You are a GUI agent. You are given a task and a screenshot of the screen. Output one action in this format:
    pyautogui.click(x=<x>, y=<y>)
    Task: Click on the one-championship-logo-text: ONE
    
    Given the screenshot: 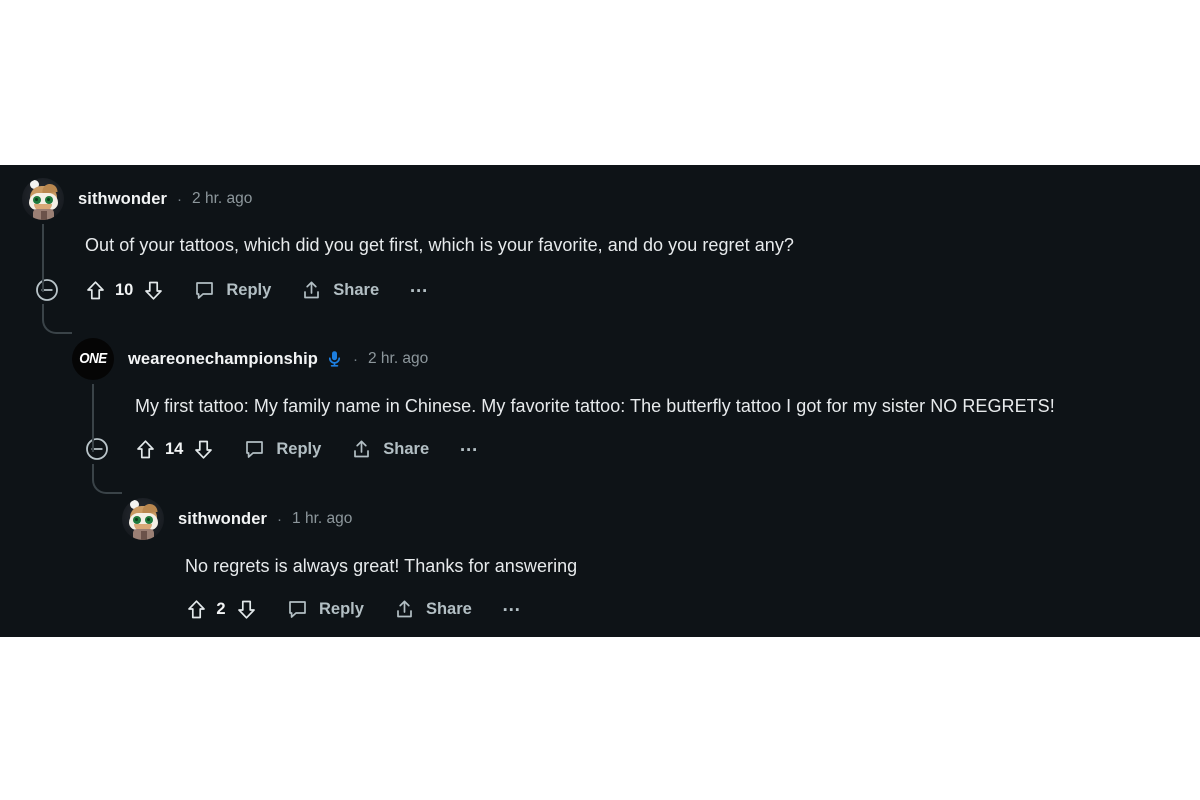 What is the action you would take?
    pyautogui.click(x=93, y=359)
    